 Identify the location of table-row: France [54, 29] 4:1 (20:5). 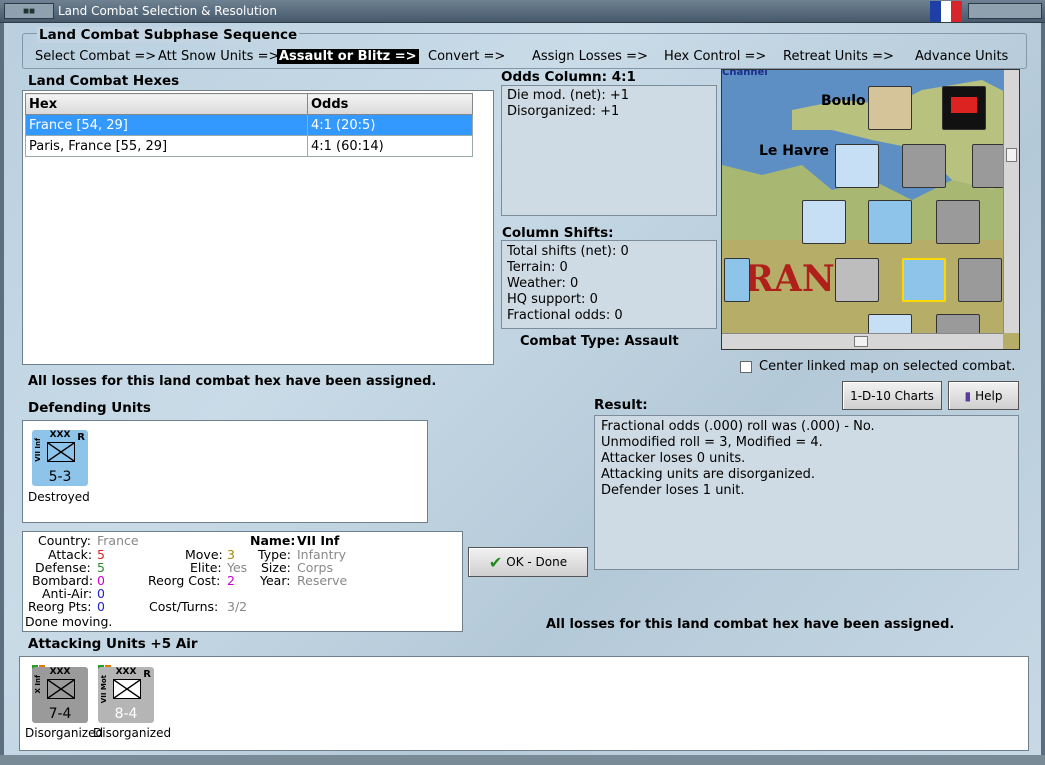
(249, 125).